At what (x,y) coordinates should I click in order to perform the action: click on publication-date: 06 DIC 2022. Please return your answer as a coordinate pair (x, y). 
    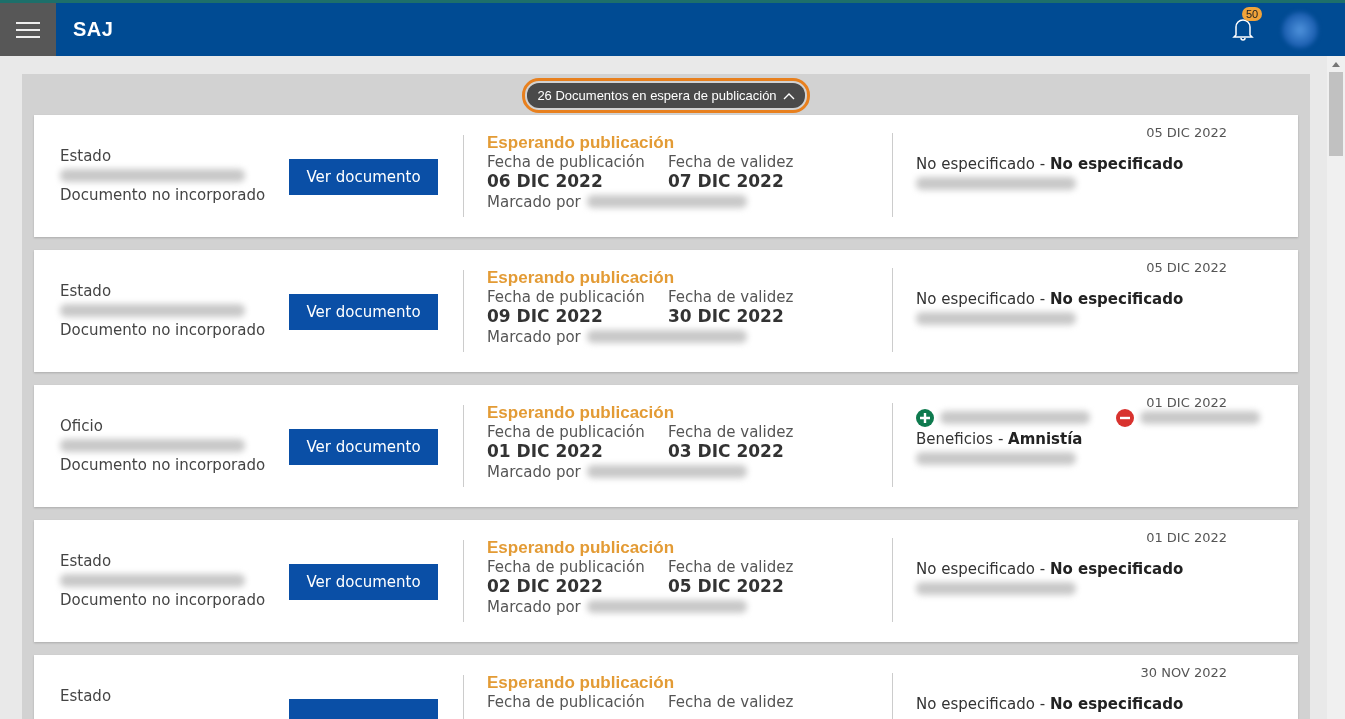
    Looking at the image, I should click on (545, 181).